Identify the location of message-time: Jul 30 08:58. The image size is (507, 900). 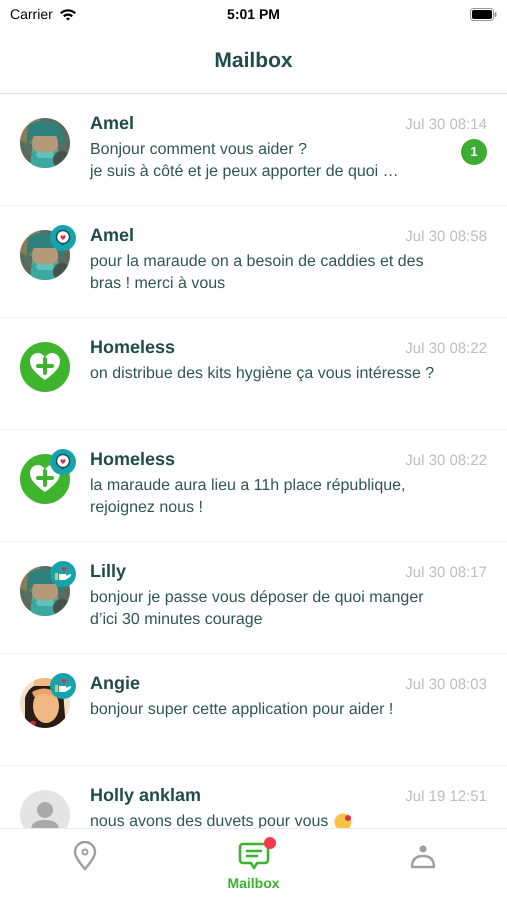
(446, 237).